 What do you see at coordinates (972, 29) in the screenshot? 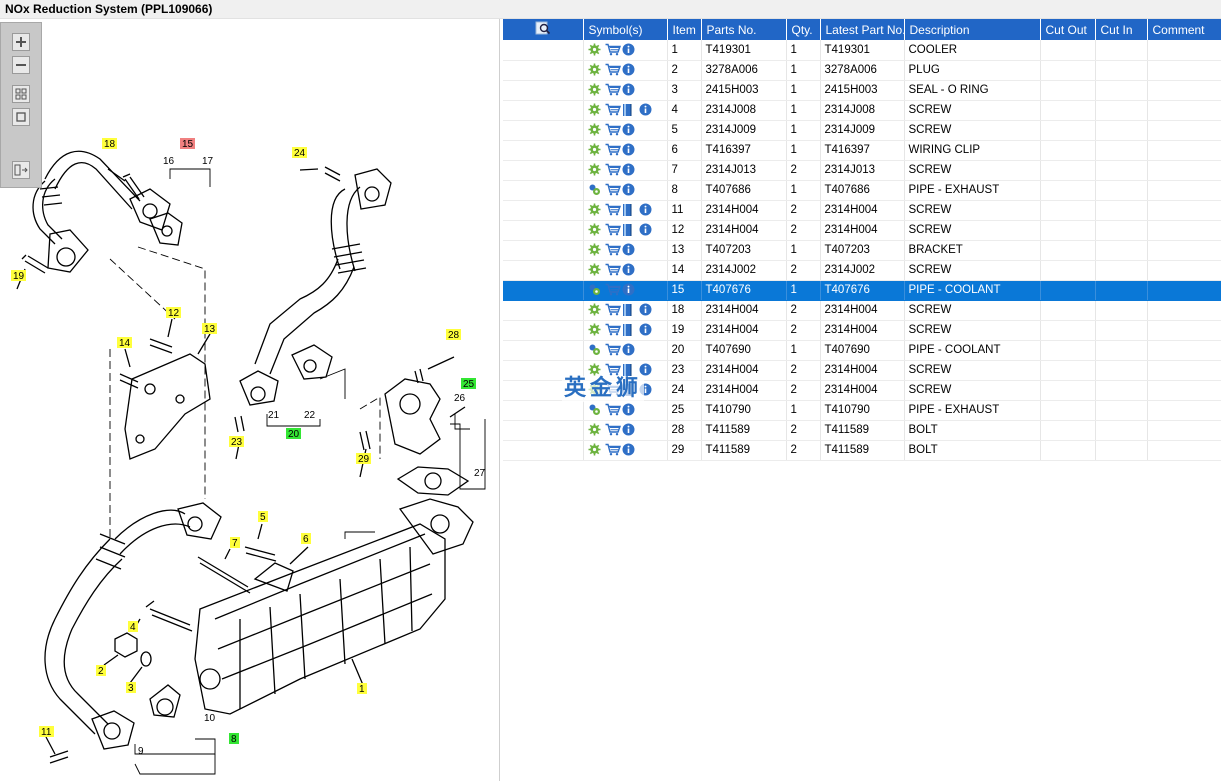
I see `column-header-description: Description` at bounding box center [972, 29].